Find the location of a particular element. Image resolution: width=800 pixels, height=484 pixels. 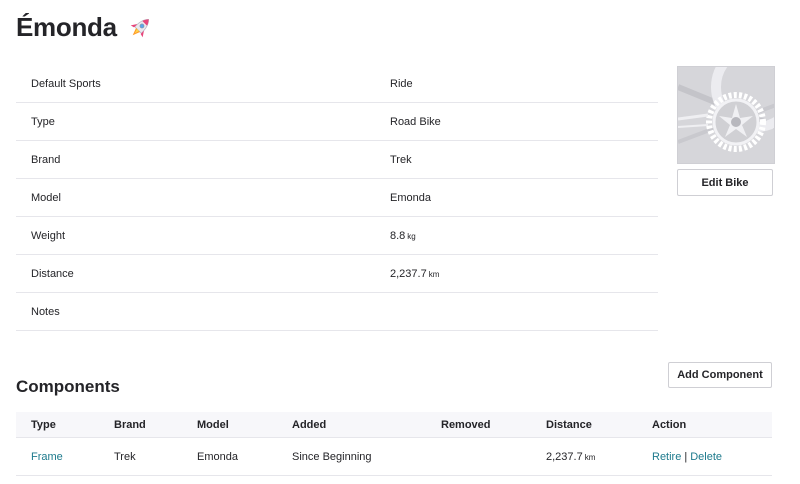

edit-bike-button: Edit Bike is located at coordinates (725, 182).